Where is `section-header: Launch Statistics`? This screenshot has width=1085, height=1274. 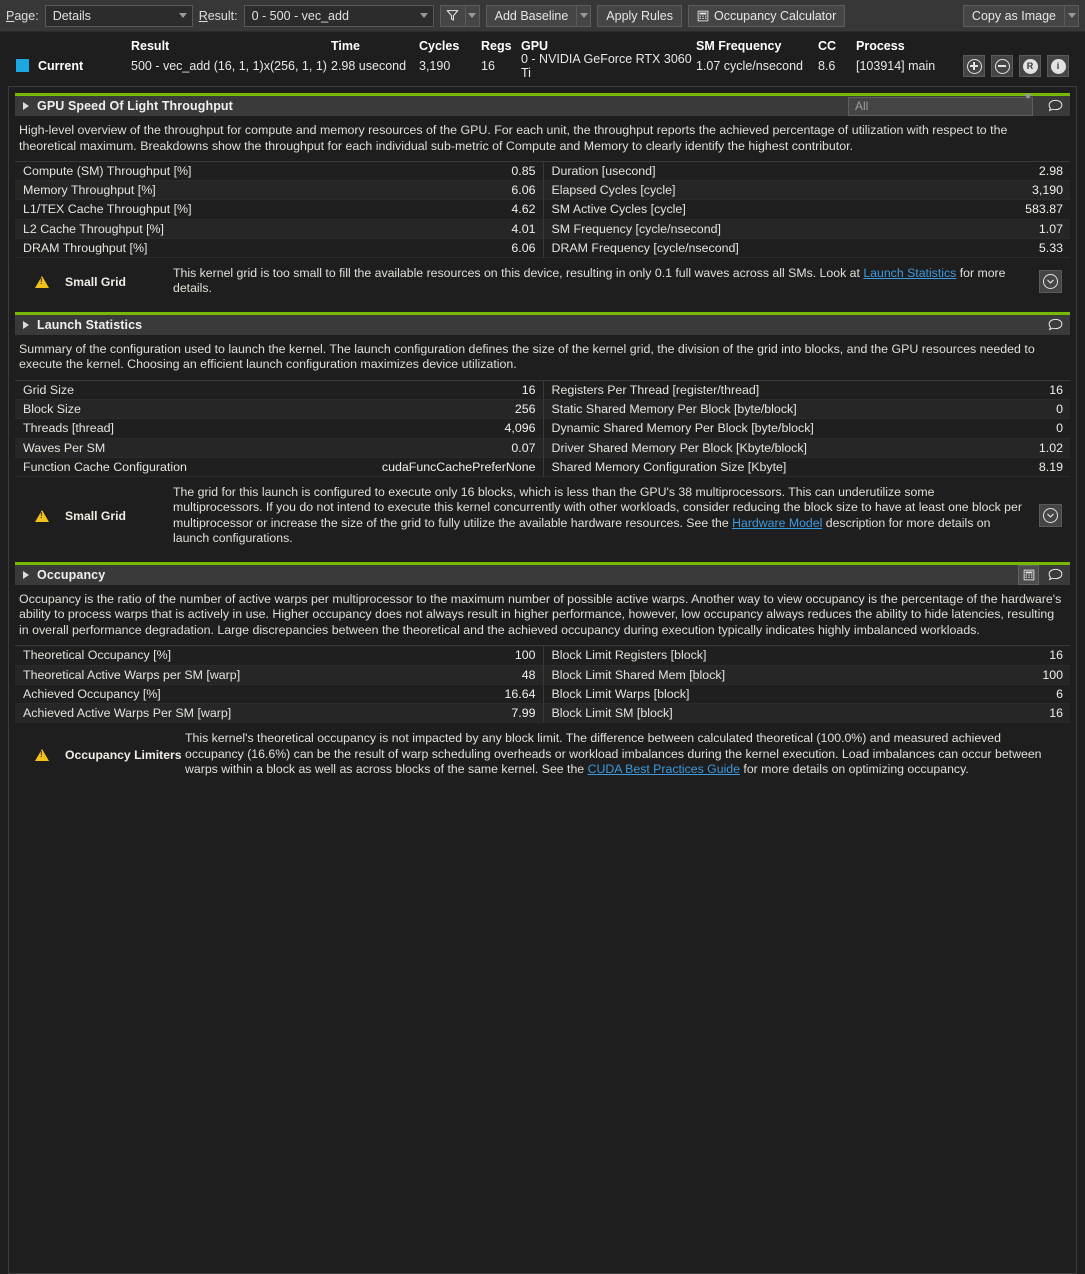 section-header: Launch Statistics is located at coordinates (542, 323).